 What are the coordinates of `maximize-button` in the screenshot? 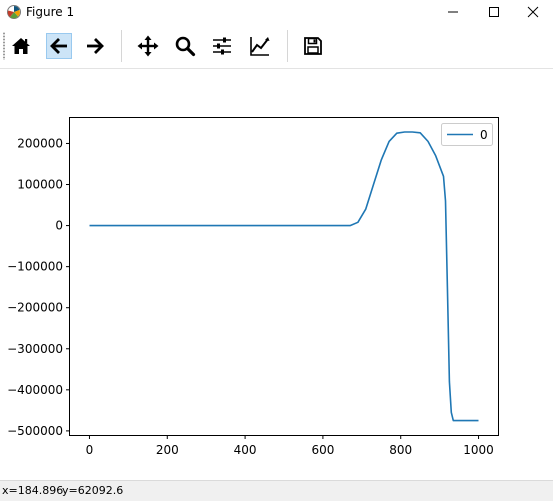 It's located at (494, 12).